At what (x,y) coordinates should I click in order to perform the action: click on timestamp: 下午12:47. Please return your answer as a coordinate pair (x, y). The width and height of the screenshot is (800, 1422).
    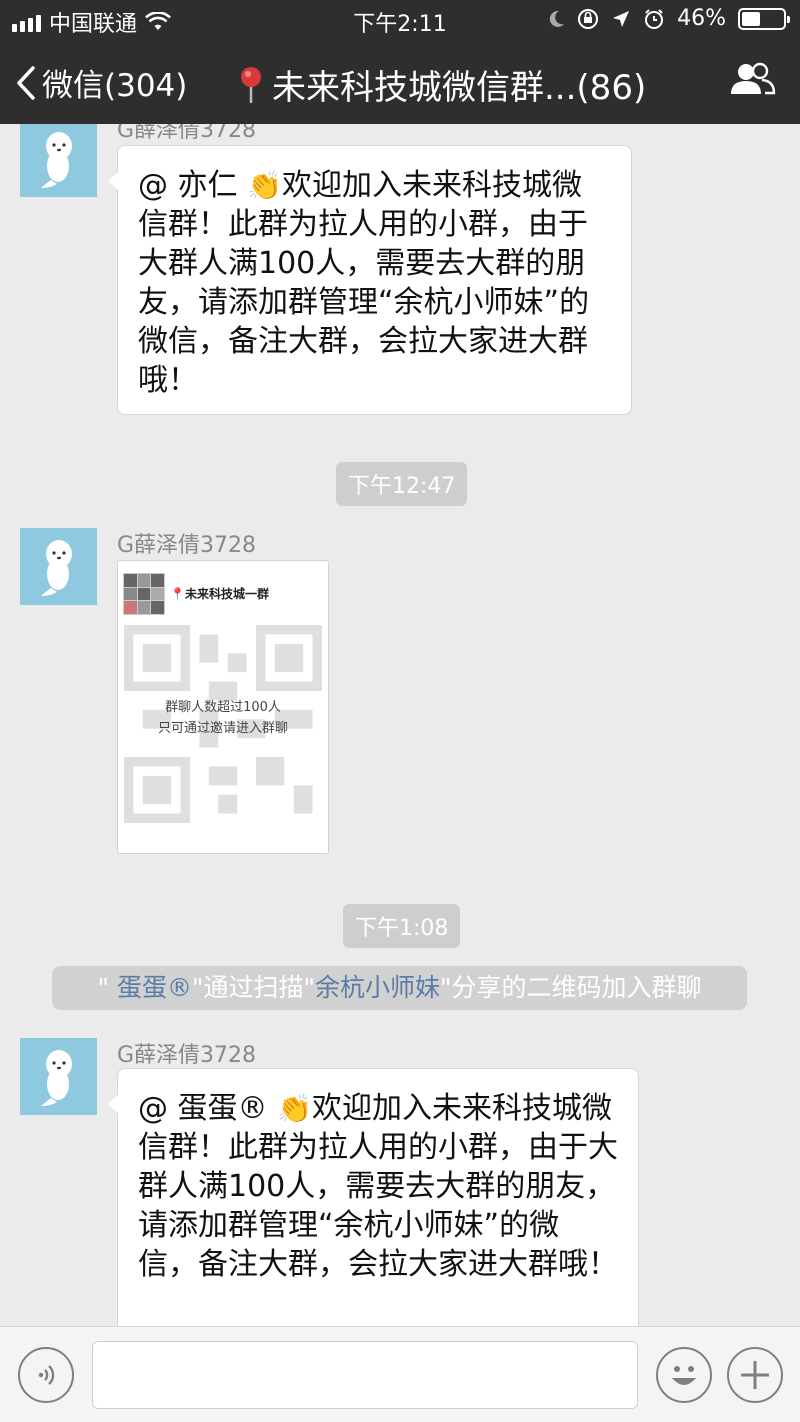
    Looking at the image, I should click on (402, 484).